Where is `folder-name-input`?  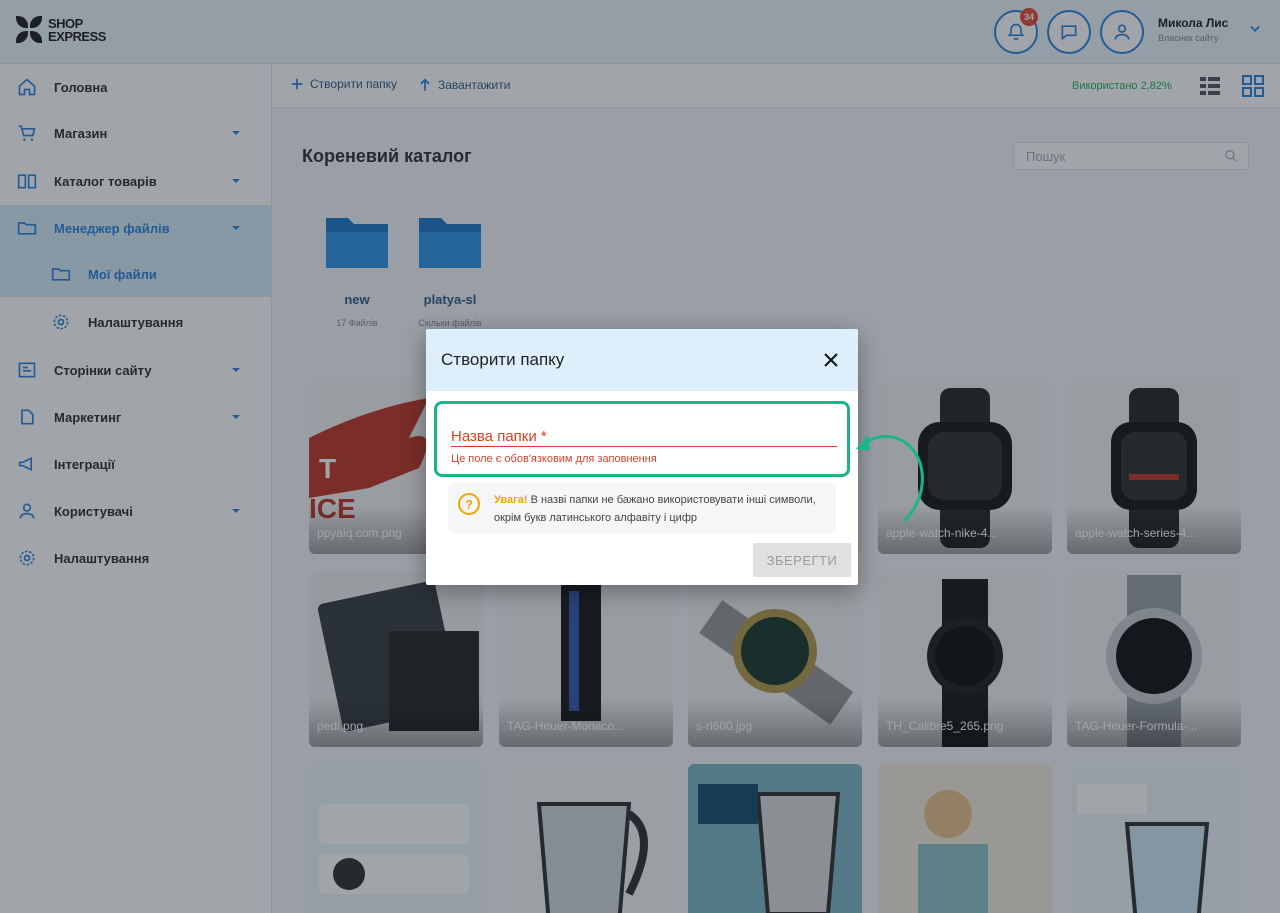
folder-name-input is located at coordinates (644, 446).